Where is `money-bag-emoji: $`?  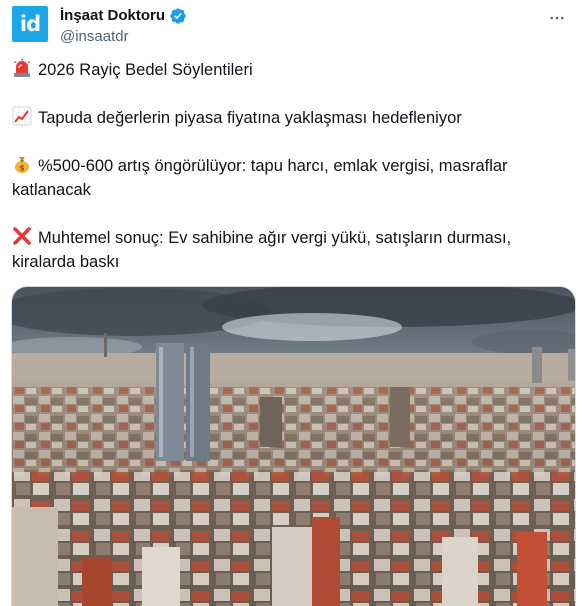 money-bag-emoji: $ is located at coordinates (22, 164).